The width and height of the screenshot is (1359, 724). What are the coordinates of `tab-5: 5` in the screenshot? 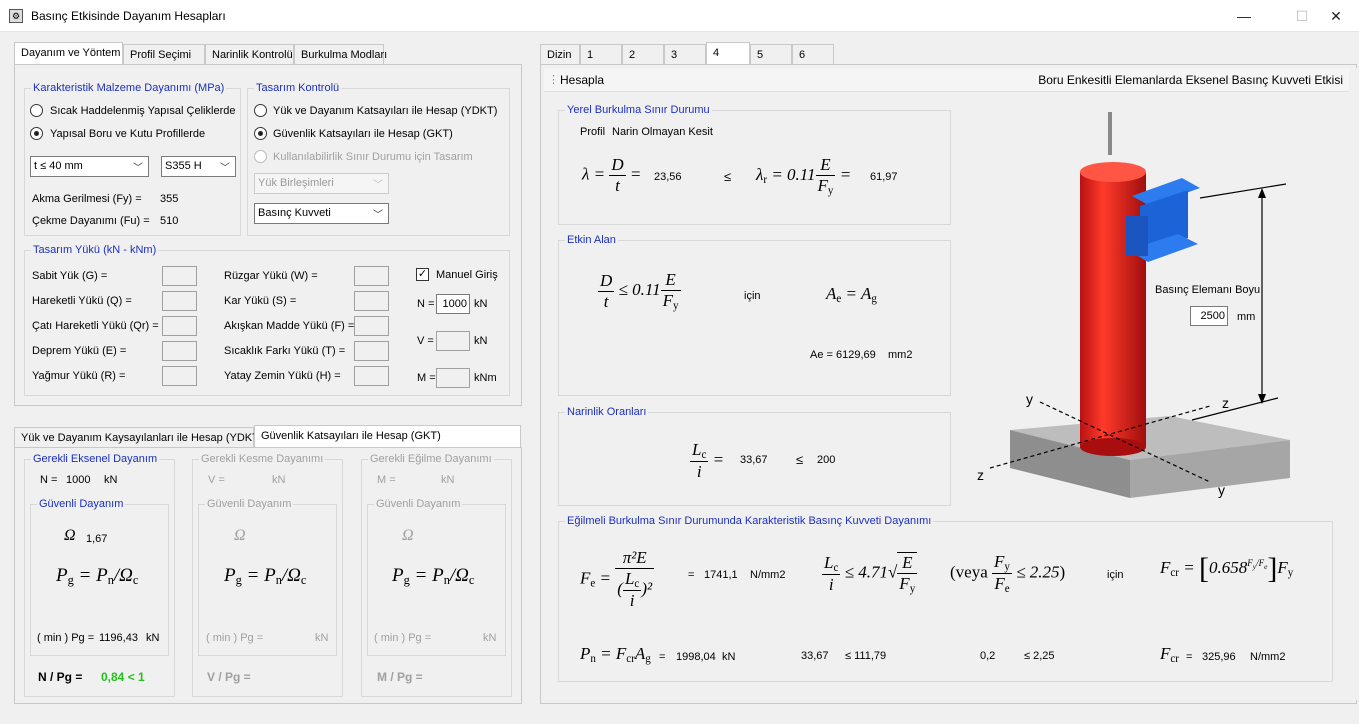 It's located at (771, 54).